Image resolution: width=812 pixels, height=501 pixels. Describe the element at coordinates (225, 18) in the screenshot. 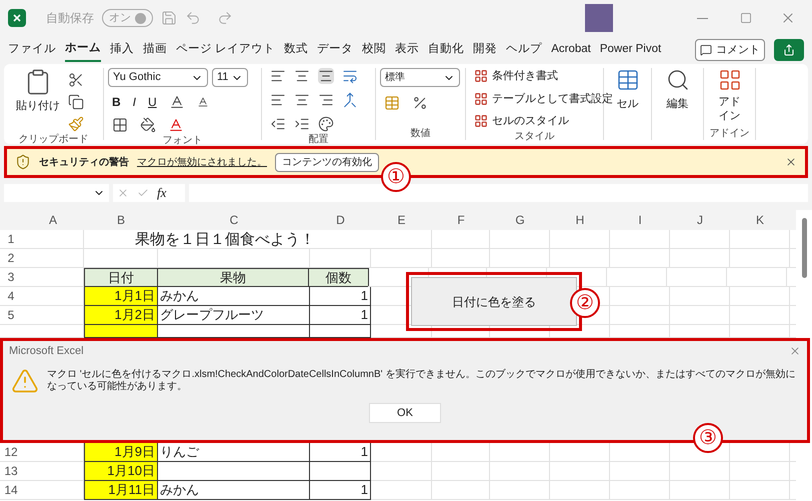

I see `redo-icon` at that location.